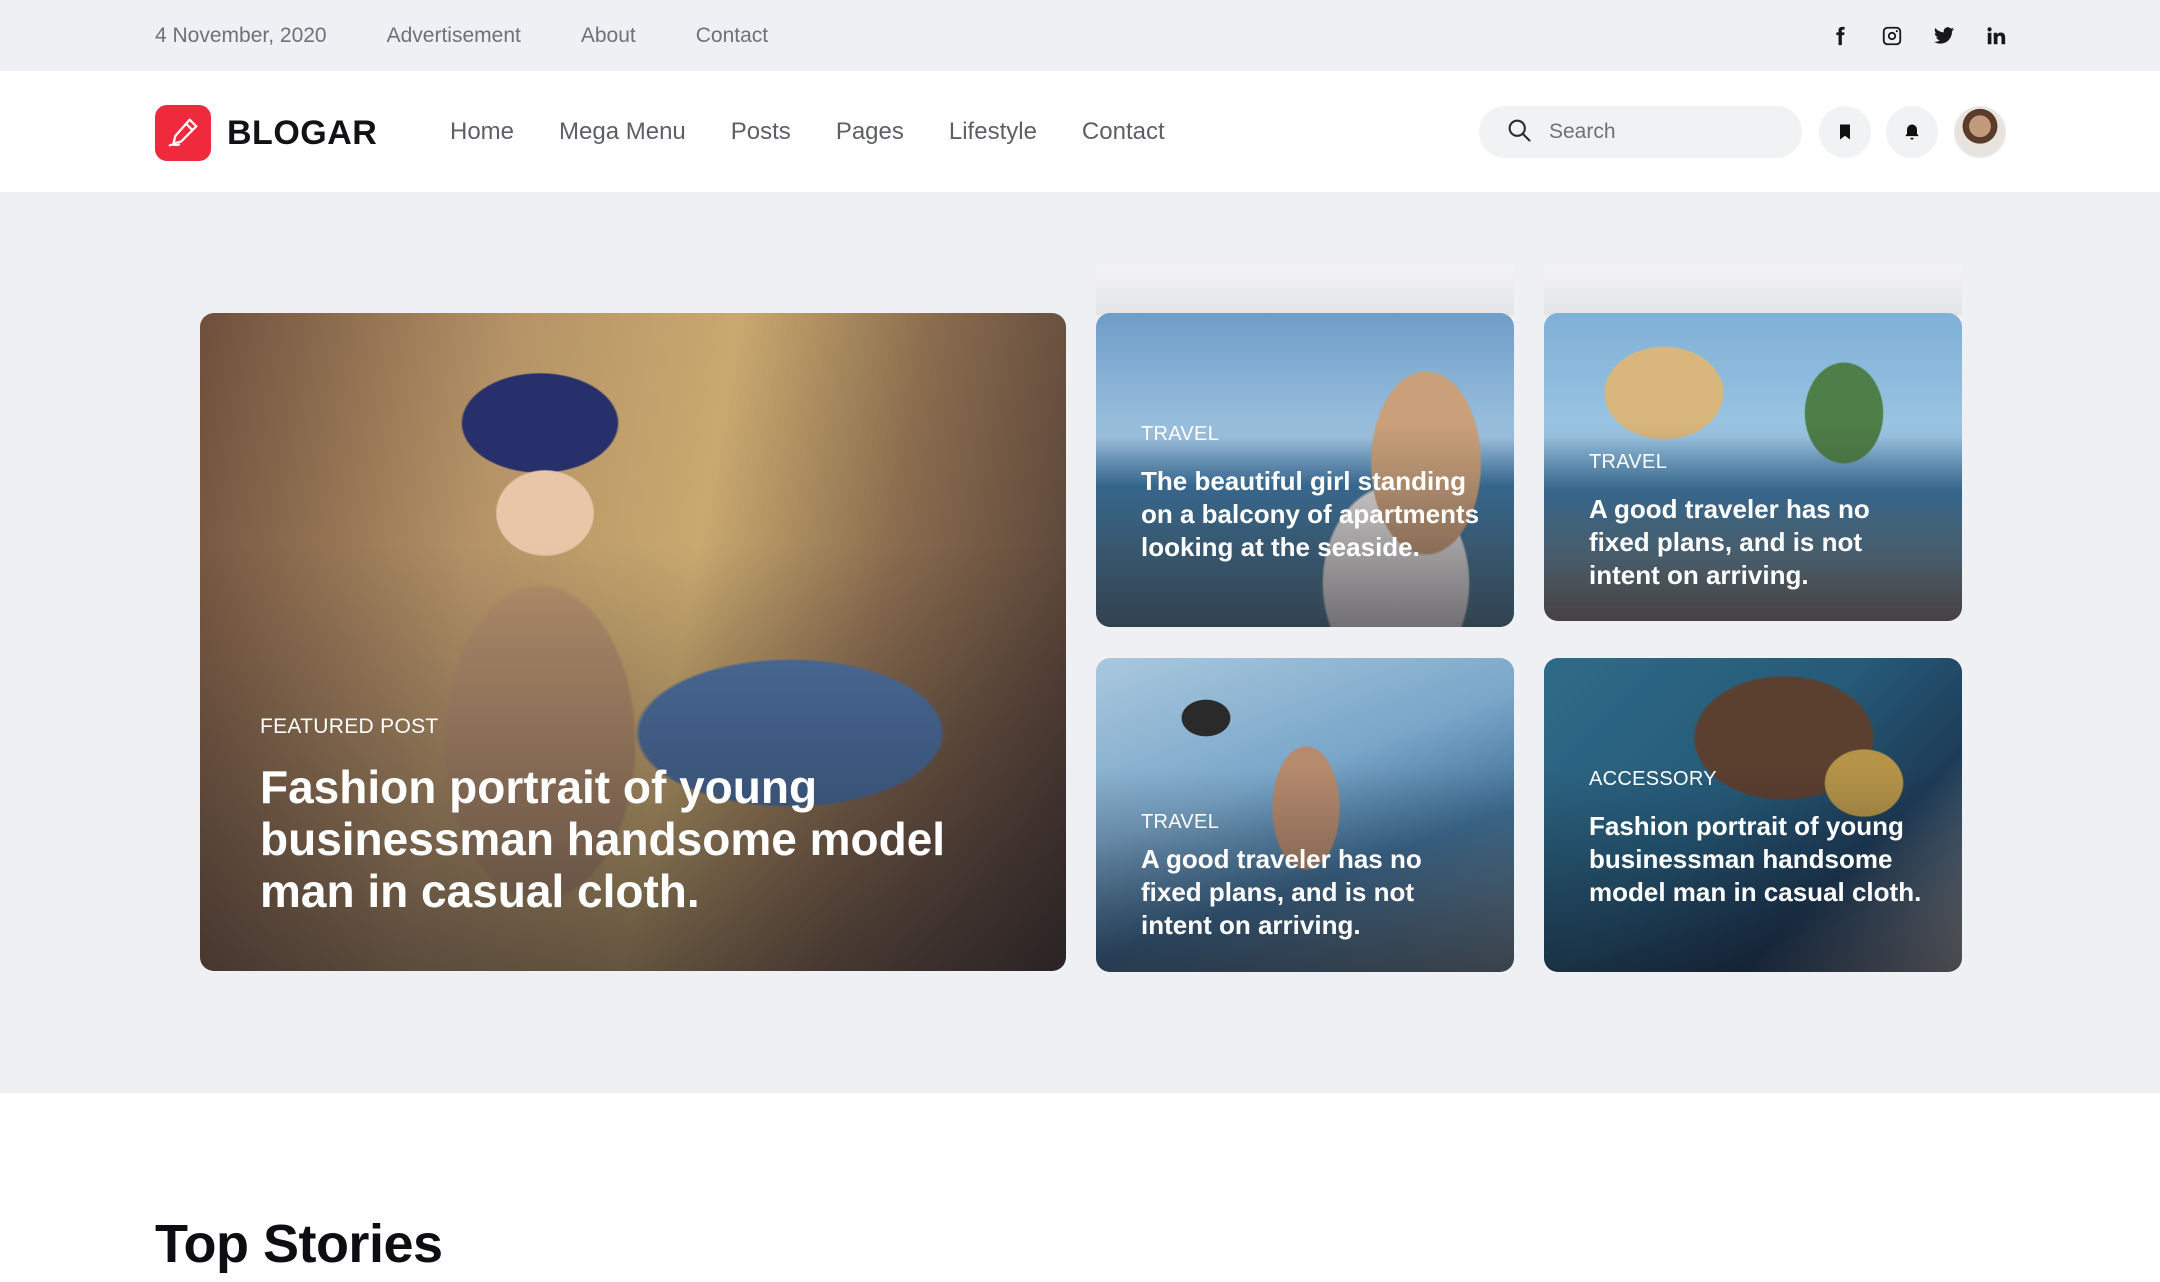 Image resolution: width=2160 pixels, height=1282 pixels. Describe the element at coordinates (302, 132) in the screenshot. I see `brand-name: BLOGAR` at that location.